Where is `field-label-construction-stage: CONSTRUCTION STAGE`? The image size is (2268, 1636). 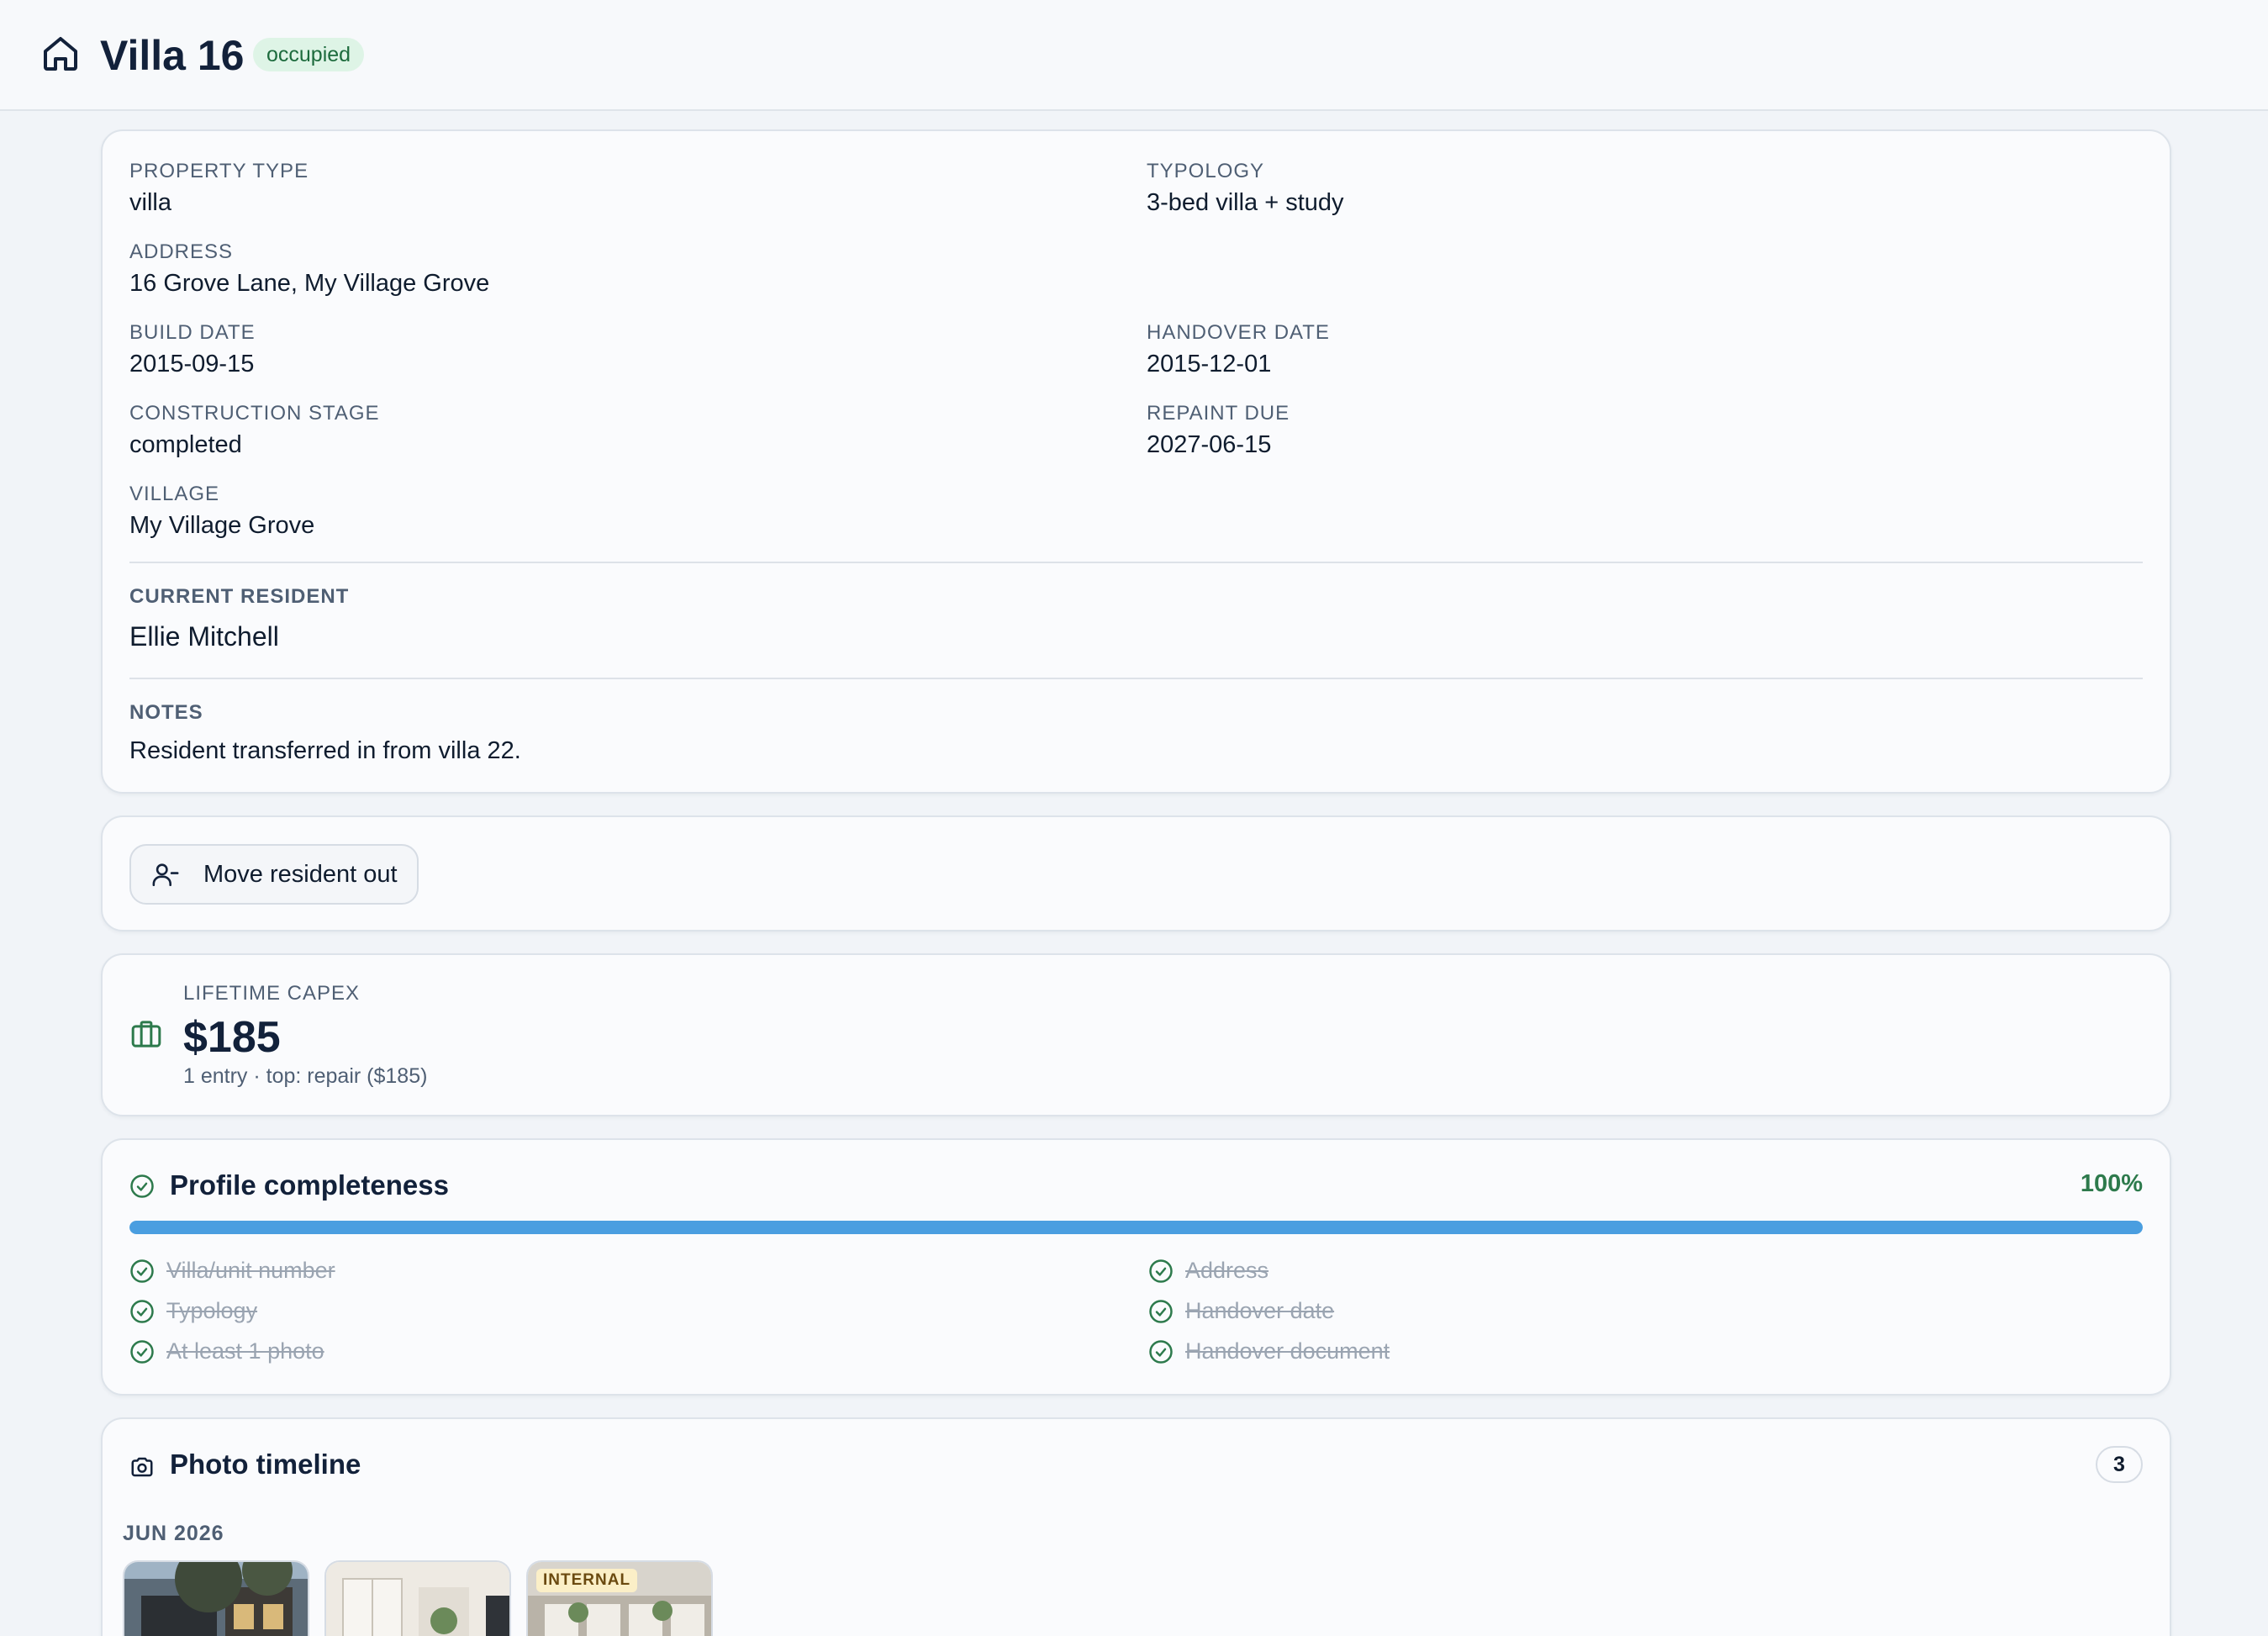 field-label-construction-stage: CONSTRUCTION STAGE is located at coordinates (254, 413).